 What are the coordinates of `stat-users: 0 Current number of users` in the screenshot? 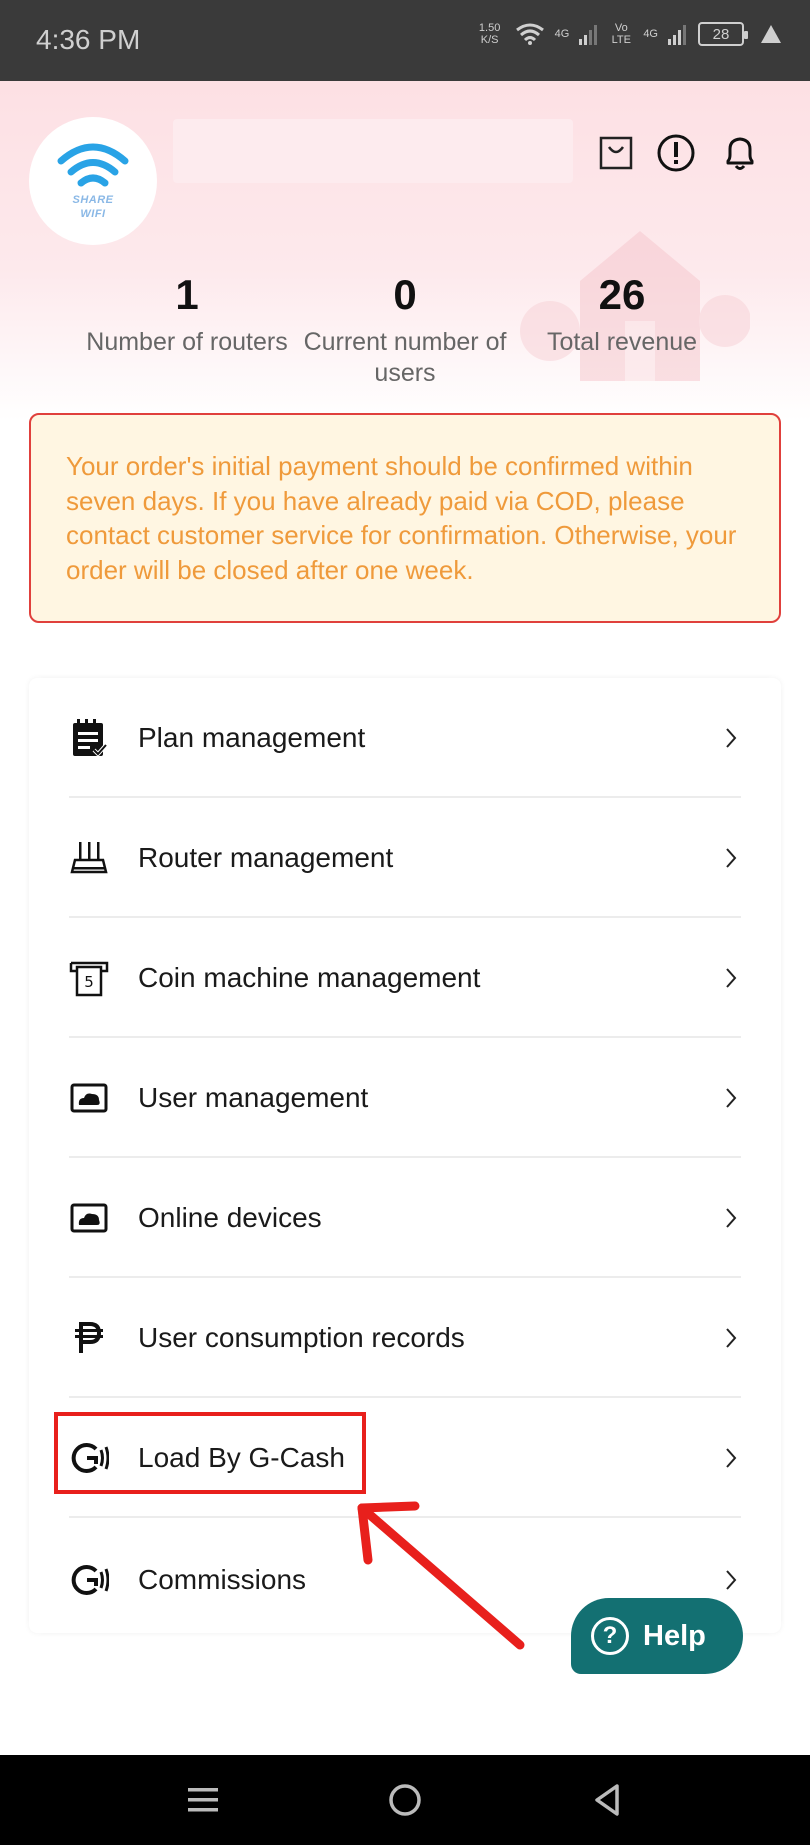 It's located at (405, 330).